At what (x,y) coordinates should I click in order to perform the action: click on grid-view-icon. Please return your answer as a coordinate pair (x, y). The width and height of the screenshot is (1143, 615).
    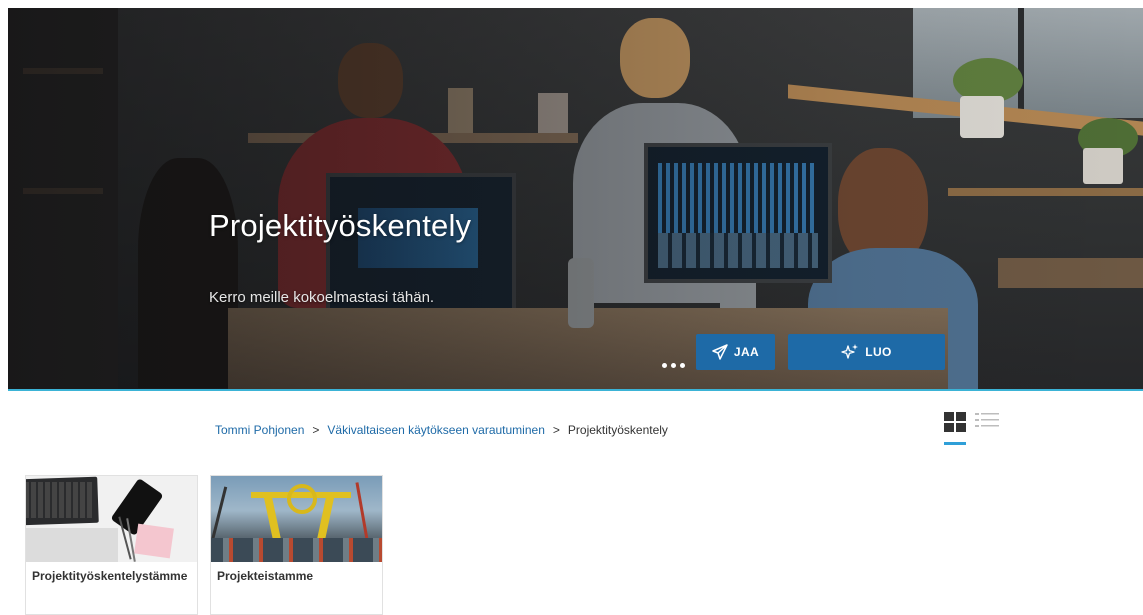
    Looking at the image, I should click on (955, 422).